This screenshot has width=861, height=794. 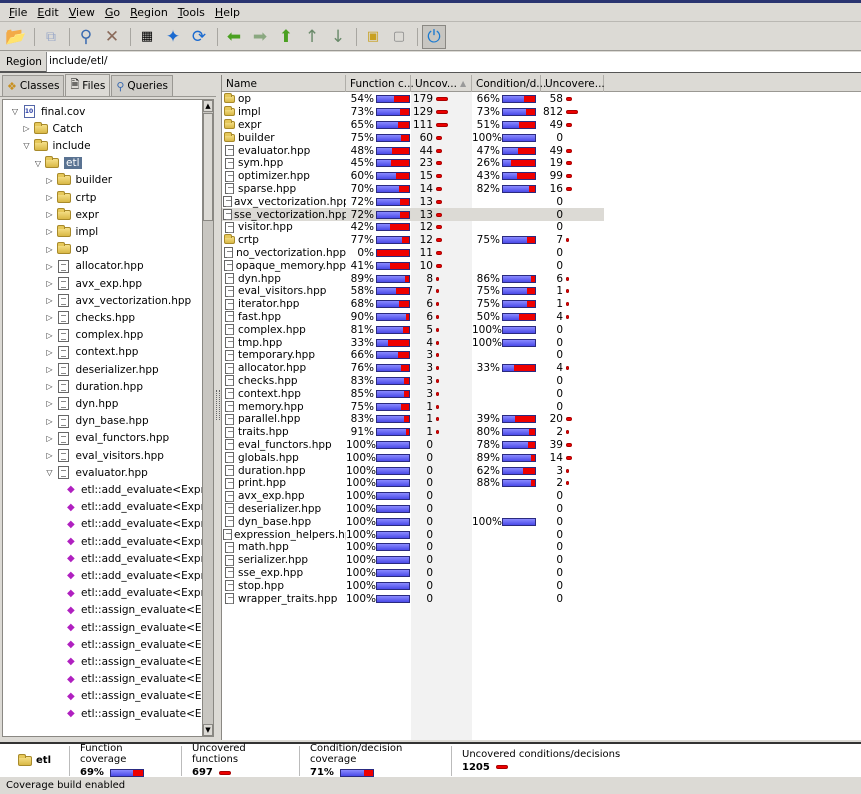 What do you see at coordinates (413, 457) in the screenshot?
I see `table-row: globals.hpp 100% 0 89% 14` at bounding box center [413, 457].